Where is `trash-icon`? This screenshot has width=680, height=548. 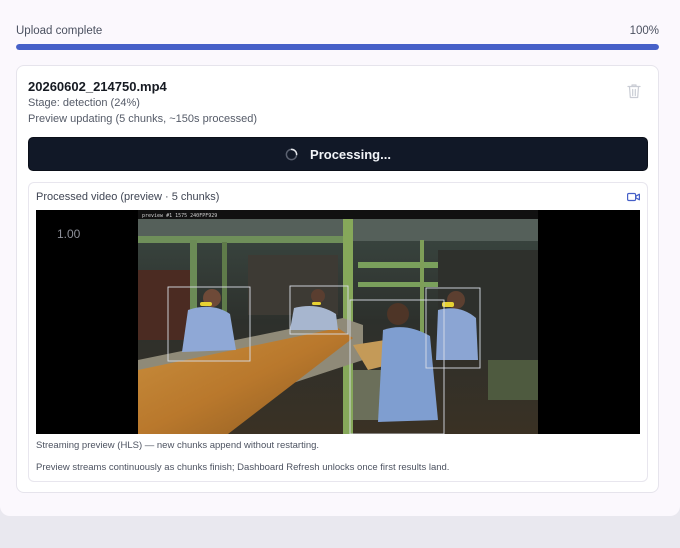 trash-icon is located at coordinates (634, 91).